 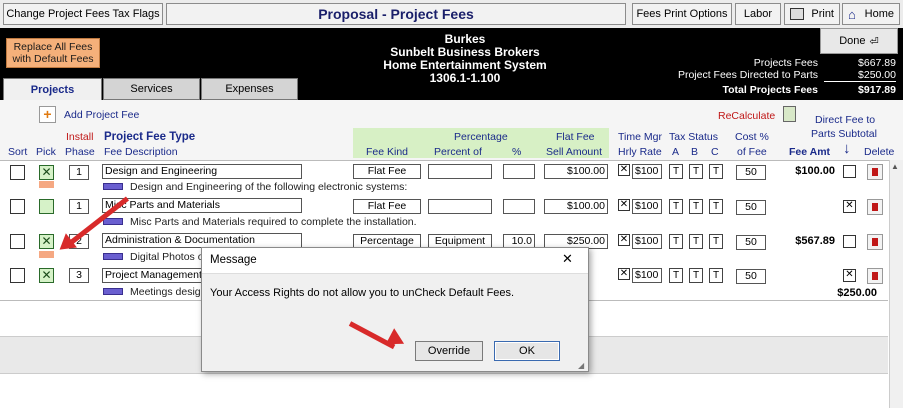 I want to click on vertical-scrollbar, so click(x=896, y=284).